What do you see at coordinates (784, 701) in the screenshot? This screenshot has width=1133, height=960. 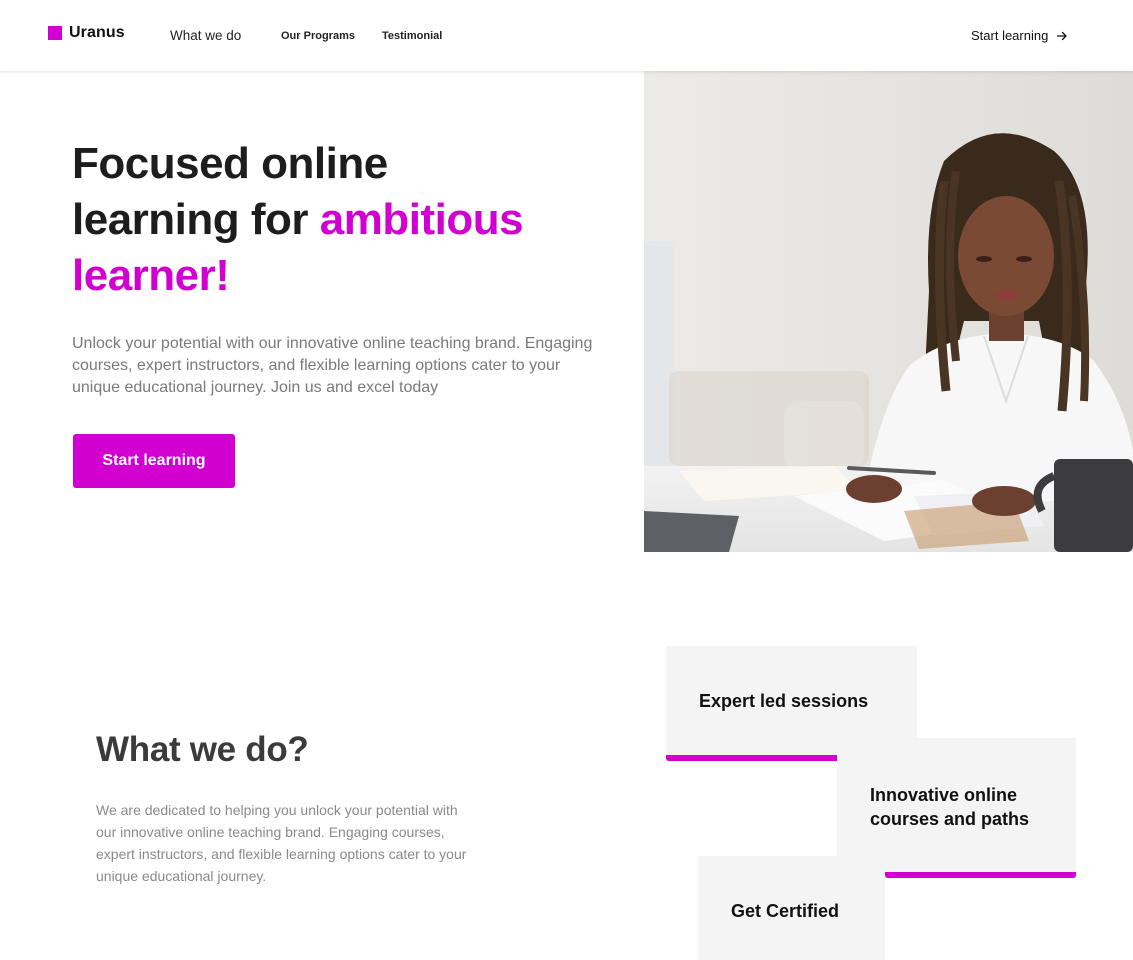 I see `feature-card-label: Expert led sessions` at bounding box center [784, 701].